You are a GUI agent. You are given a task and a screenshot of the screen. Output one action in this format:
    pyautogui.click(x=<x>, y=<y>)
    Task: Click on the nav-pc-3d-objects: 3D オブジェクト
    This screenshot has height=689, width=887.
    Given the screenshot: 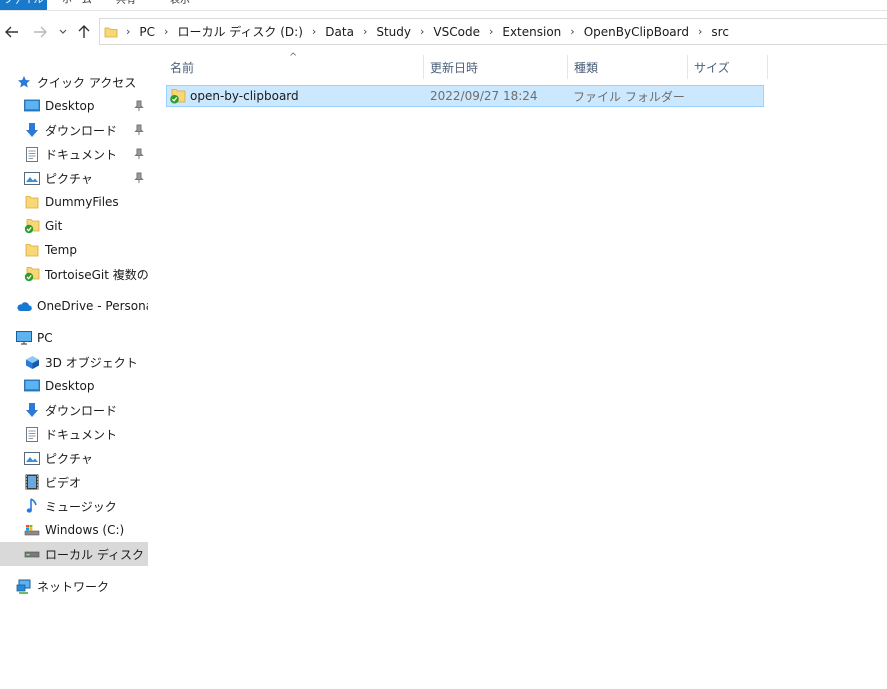 What is the action you would take?
    pyautogui.click(x=74, y=362)
    